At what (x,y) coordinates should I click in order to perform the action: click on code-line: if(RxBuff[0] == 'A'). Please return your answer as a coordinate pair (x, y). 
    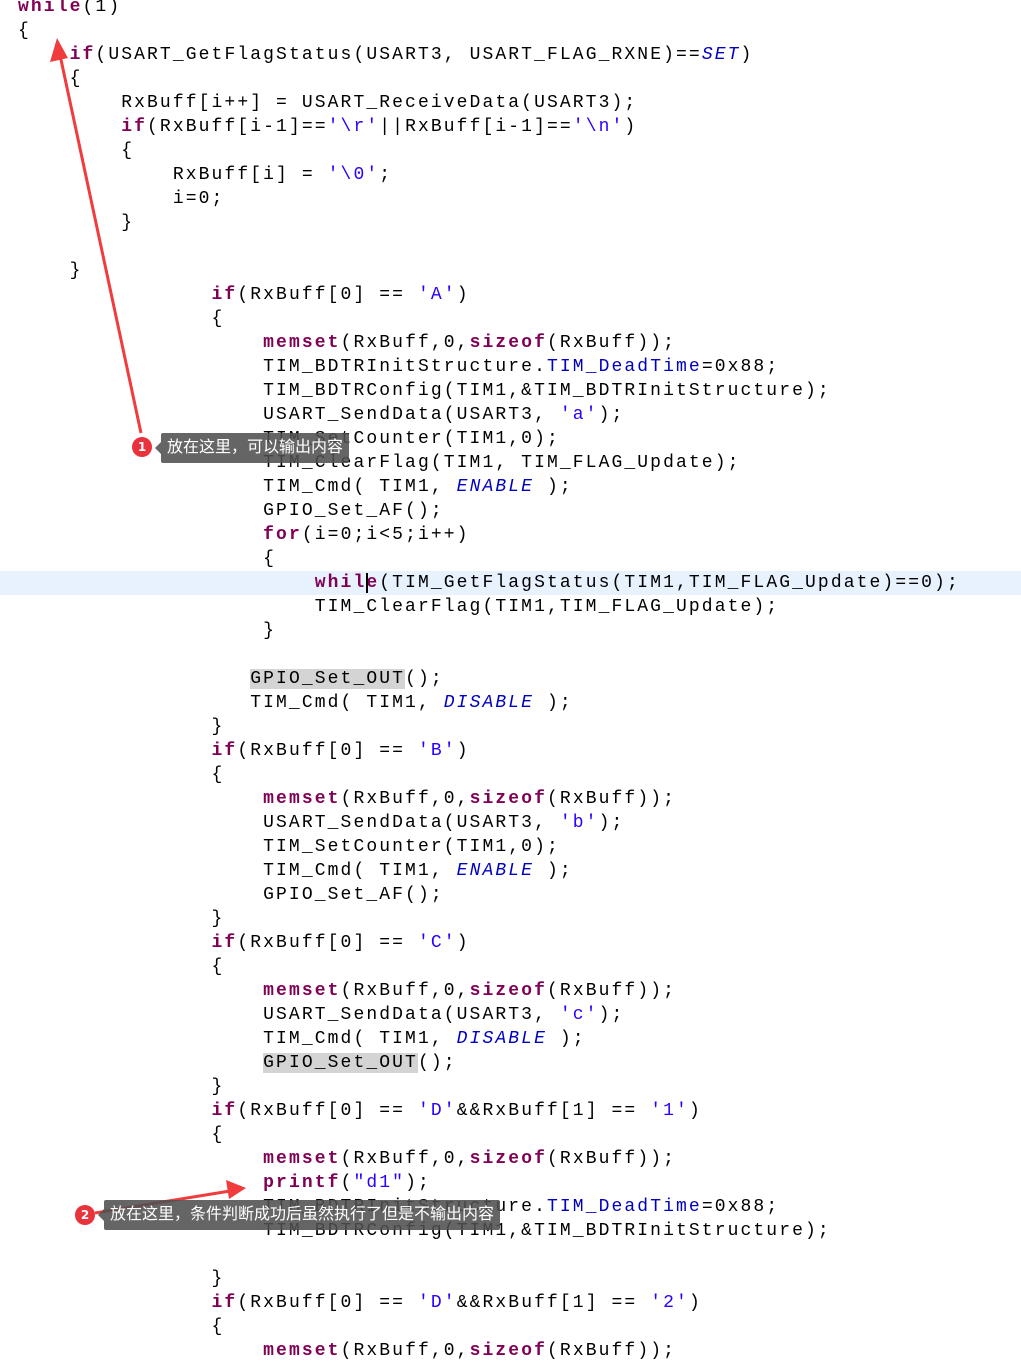
    Looking at the image, I should click on (244, 295).